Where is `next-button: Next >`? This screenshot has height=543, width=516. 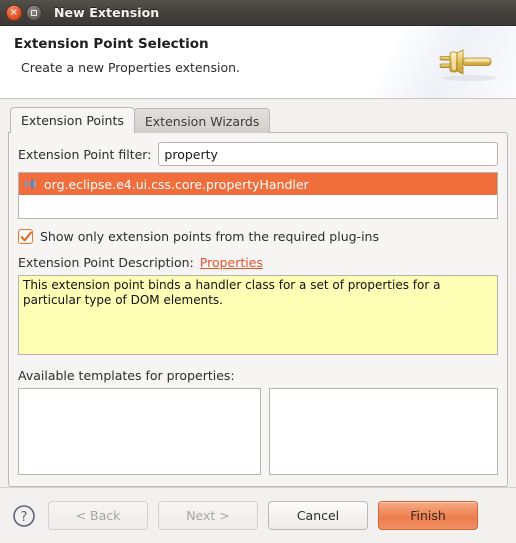 next-button: Next > is located at coordinates (208, 515).